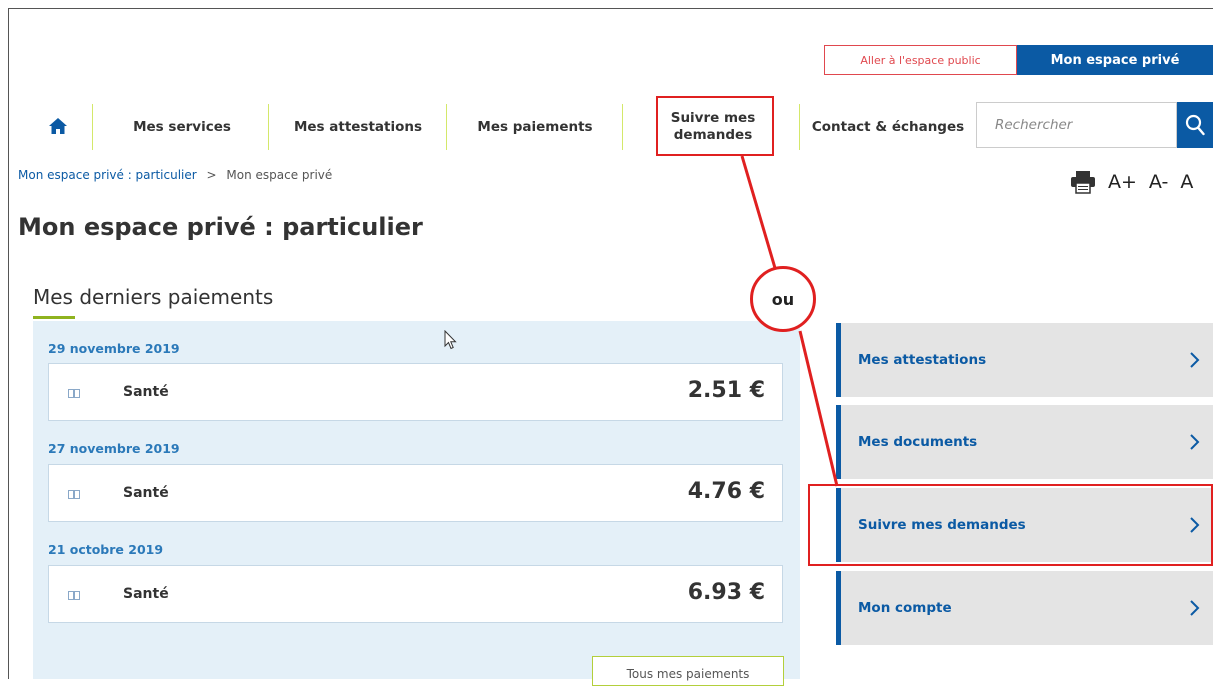 This screenshot has height=686, width=1213. What do you see at coordinates (182, 127) in the screenshot?
I see `nav-item-services: Mes services` at bounding box center [182, 127].